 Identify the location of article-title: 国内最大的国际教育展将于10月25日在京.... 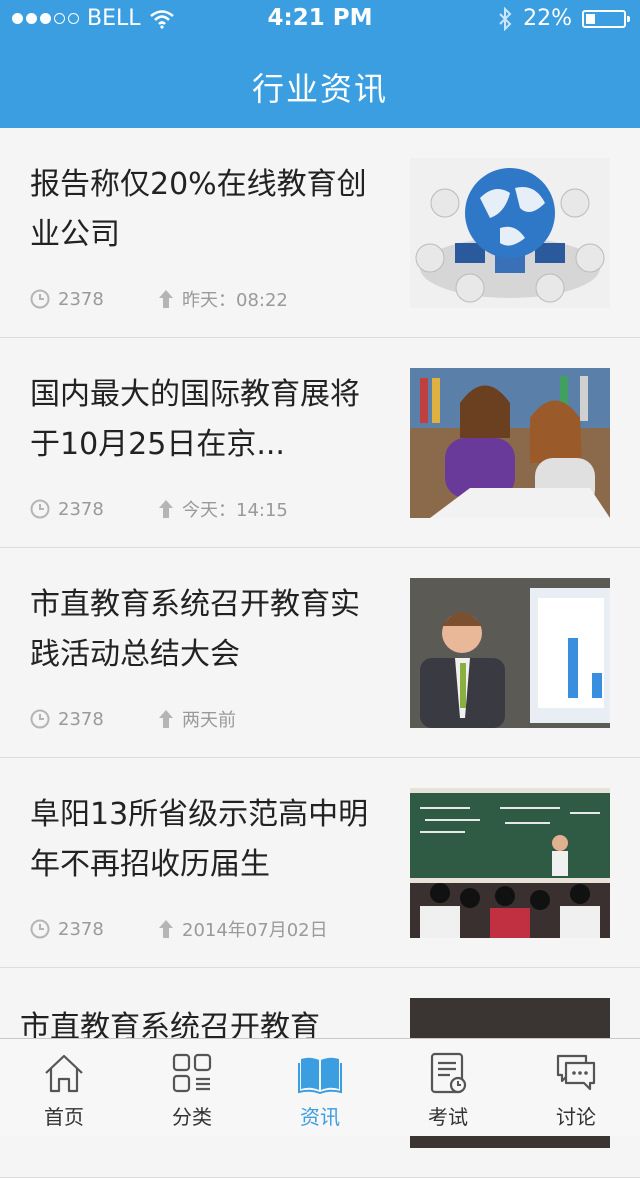
(195, 419).